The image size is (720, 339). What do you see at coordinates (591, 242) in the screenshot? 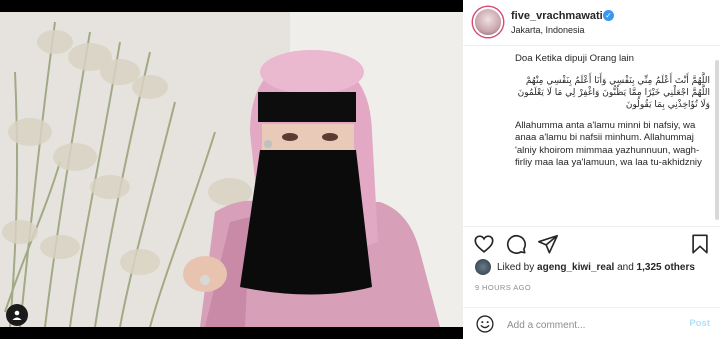
I see `action-bar` at bounding box center [591, 242].